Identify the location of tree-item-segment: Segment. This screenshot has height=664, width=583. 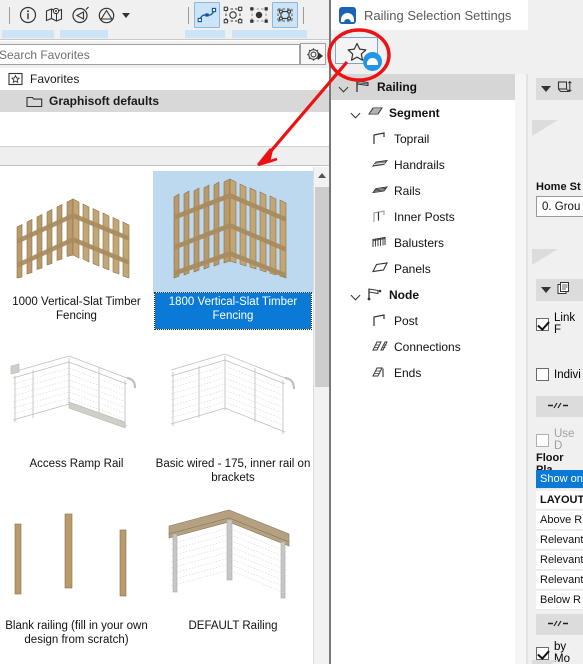
(423, 113).